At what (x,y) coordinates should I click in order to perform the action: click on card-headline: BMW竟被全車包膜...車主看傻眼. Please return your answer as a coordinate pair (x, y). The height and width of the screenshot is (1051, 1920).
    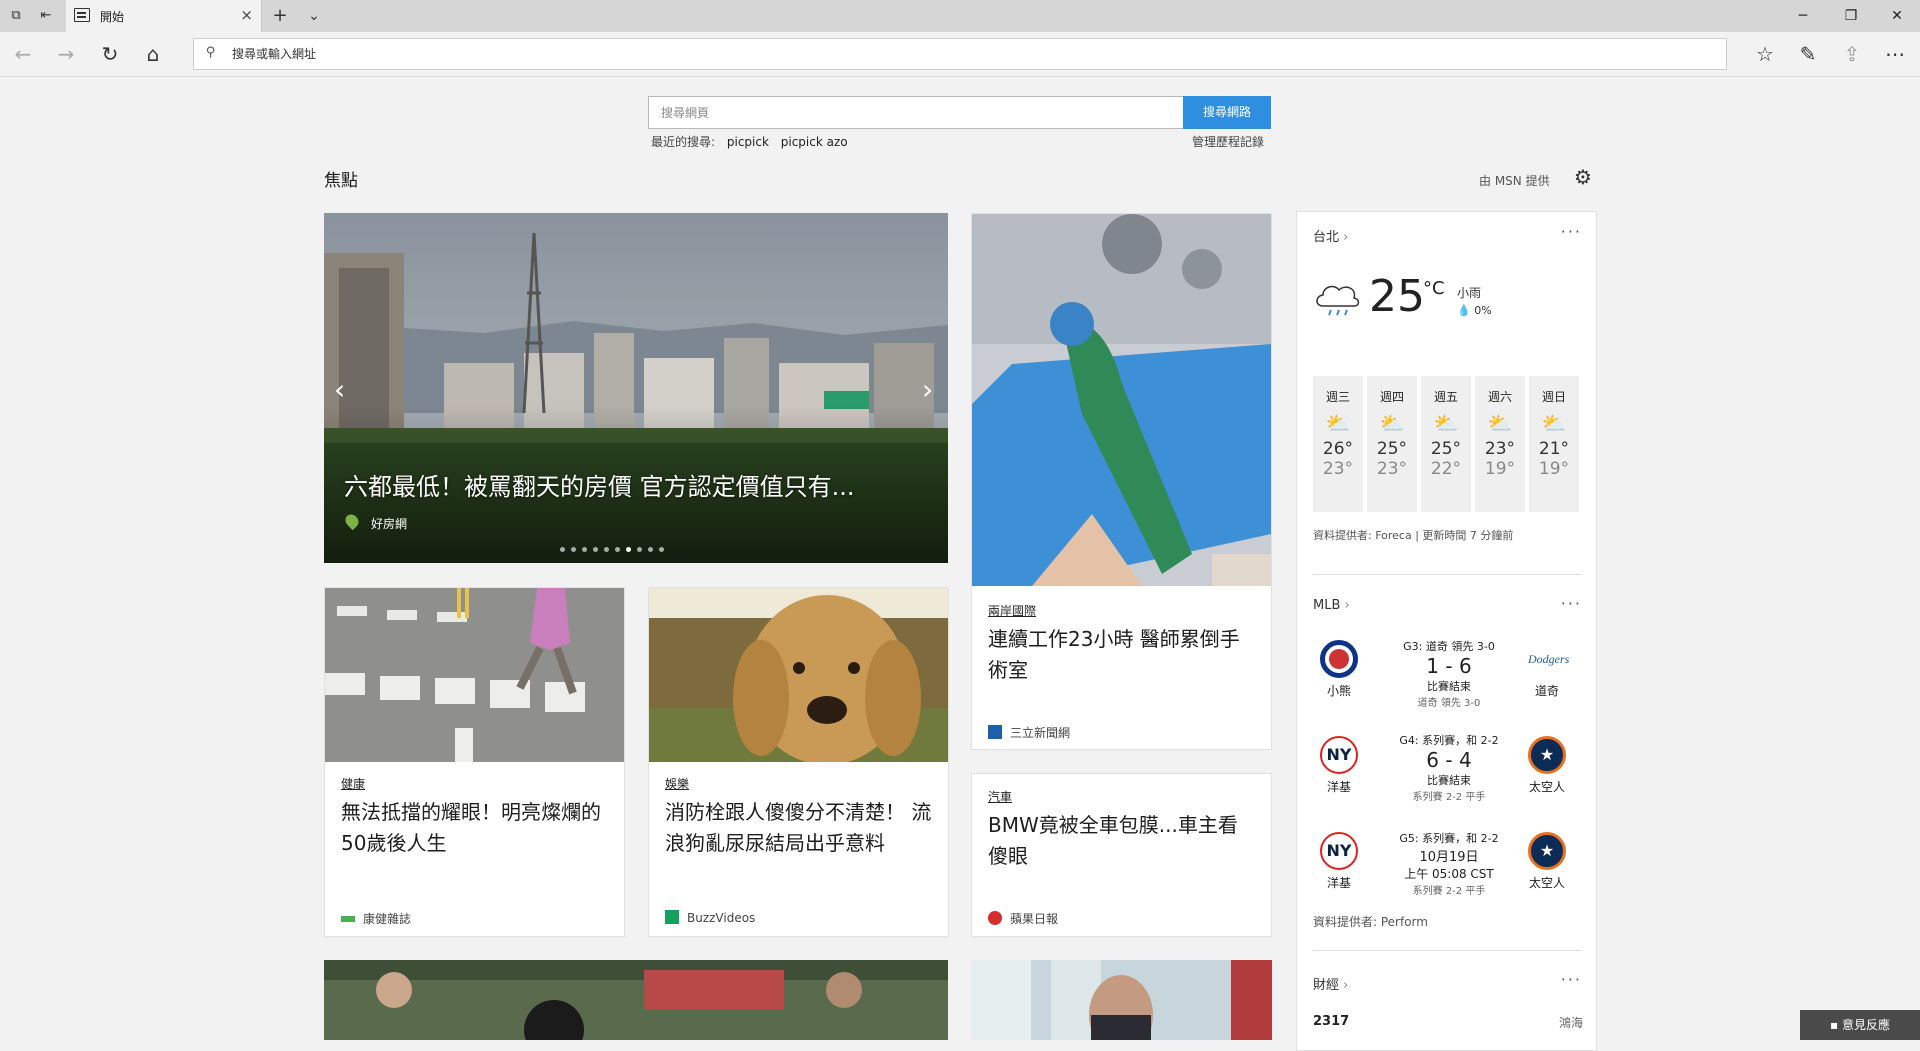
    Looking at the image, I should click on (1121, 841).